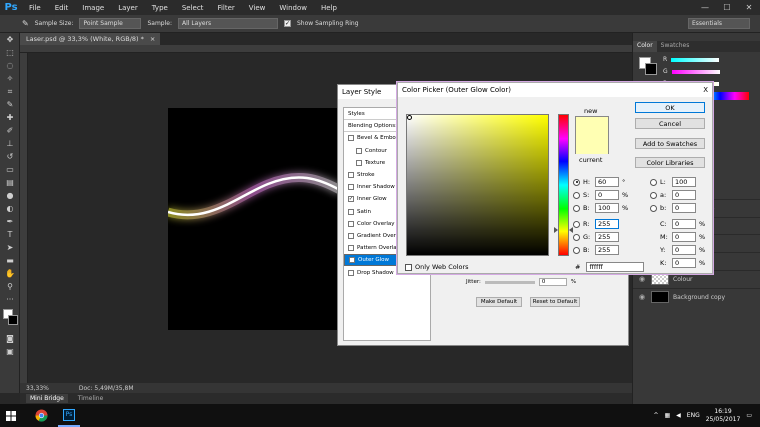  I want to click on clock: 16:19 25/05/2017, so click(723, 416).